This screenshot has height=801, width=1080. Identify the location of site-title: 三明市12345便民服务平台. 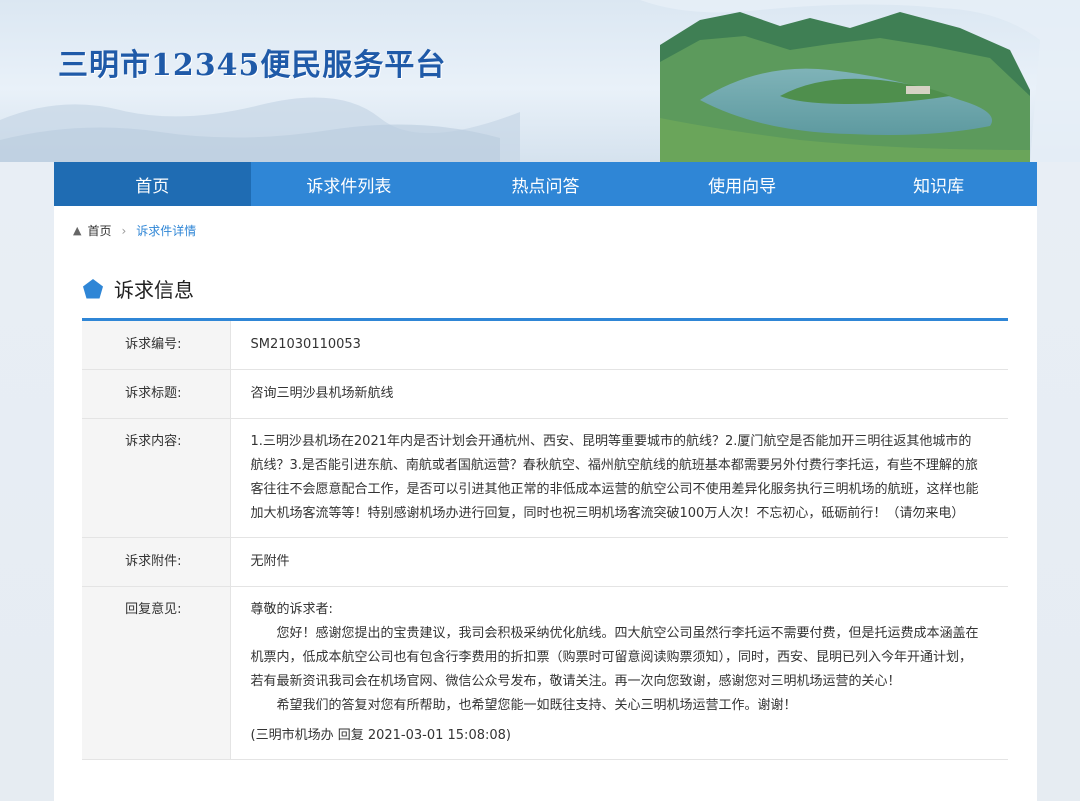
(252, 65).